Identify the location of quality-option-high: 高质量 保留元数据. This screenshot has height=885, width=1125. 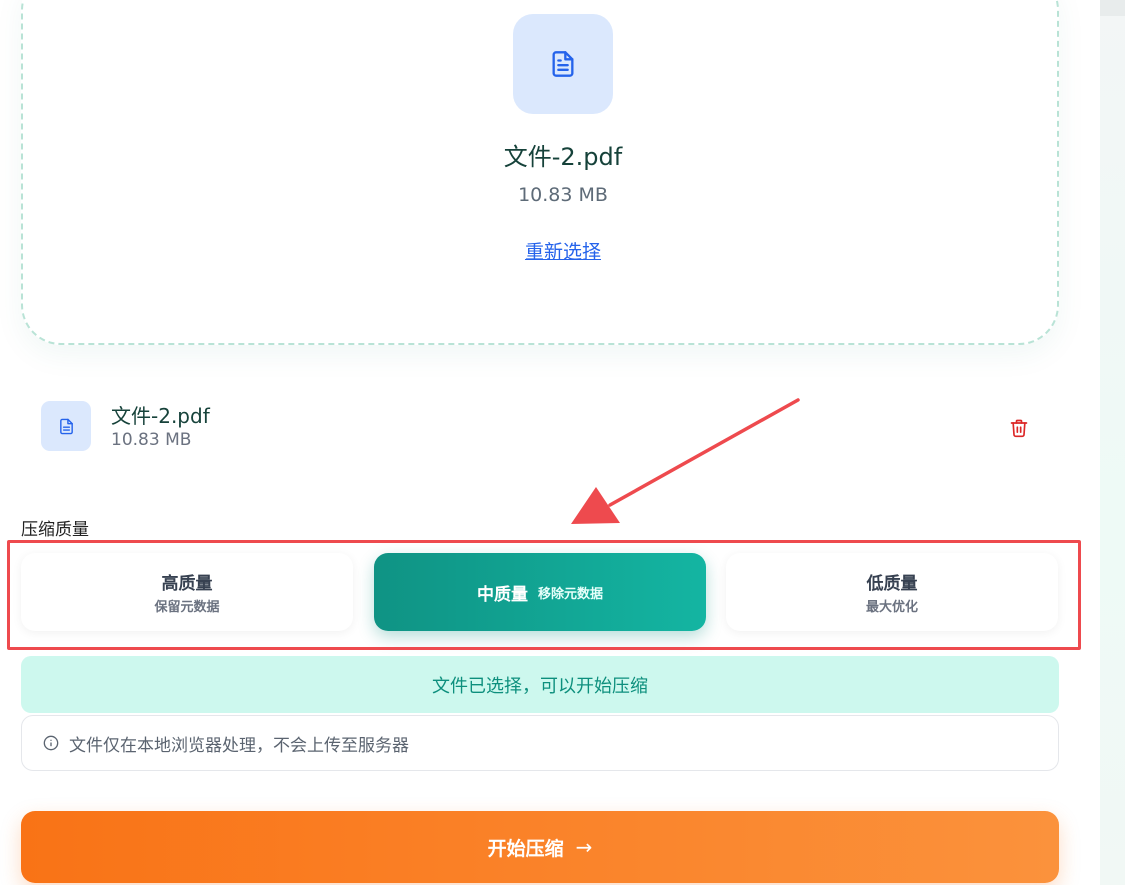
(187, 592).